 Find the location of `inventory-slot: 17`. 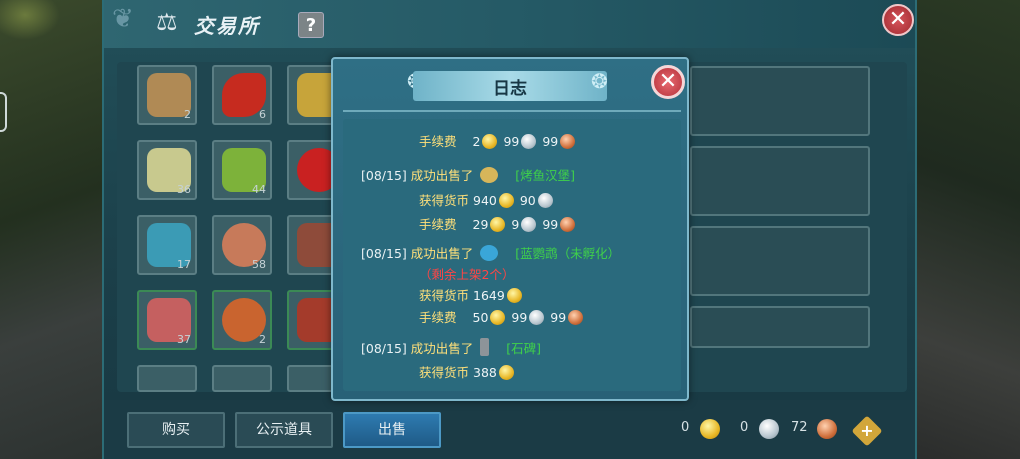

inventory-slot: 17 is located at coordinates (167, 245).